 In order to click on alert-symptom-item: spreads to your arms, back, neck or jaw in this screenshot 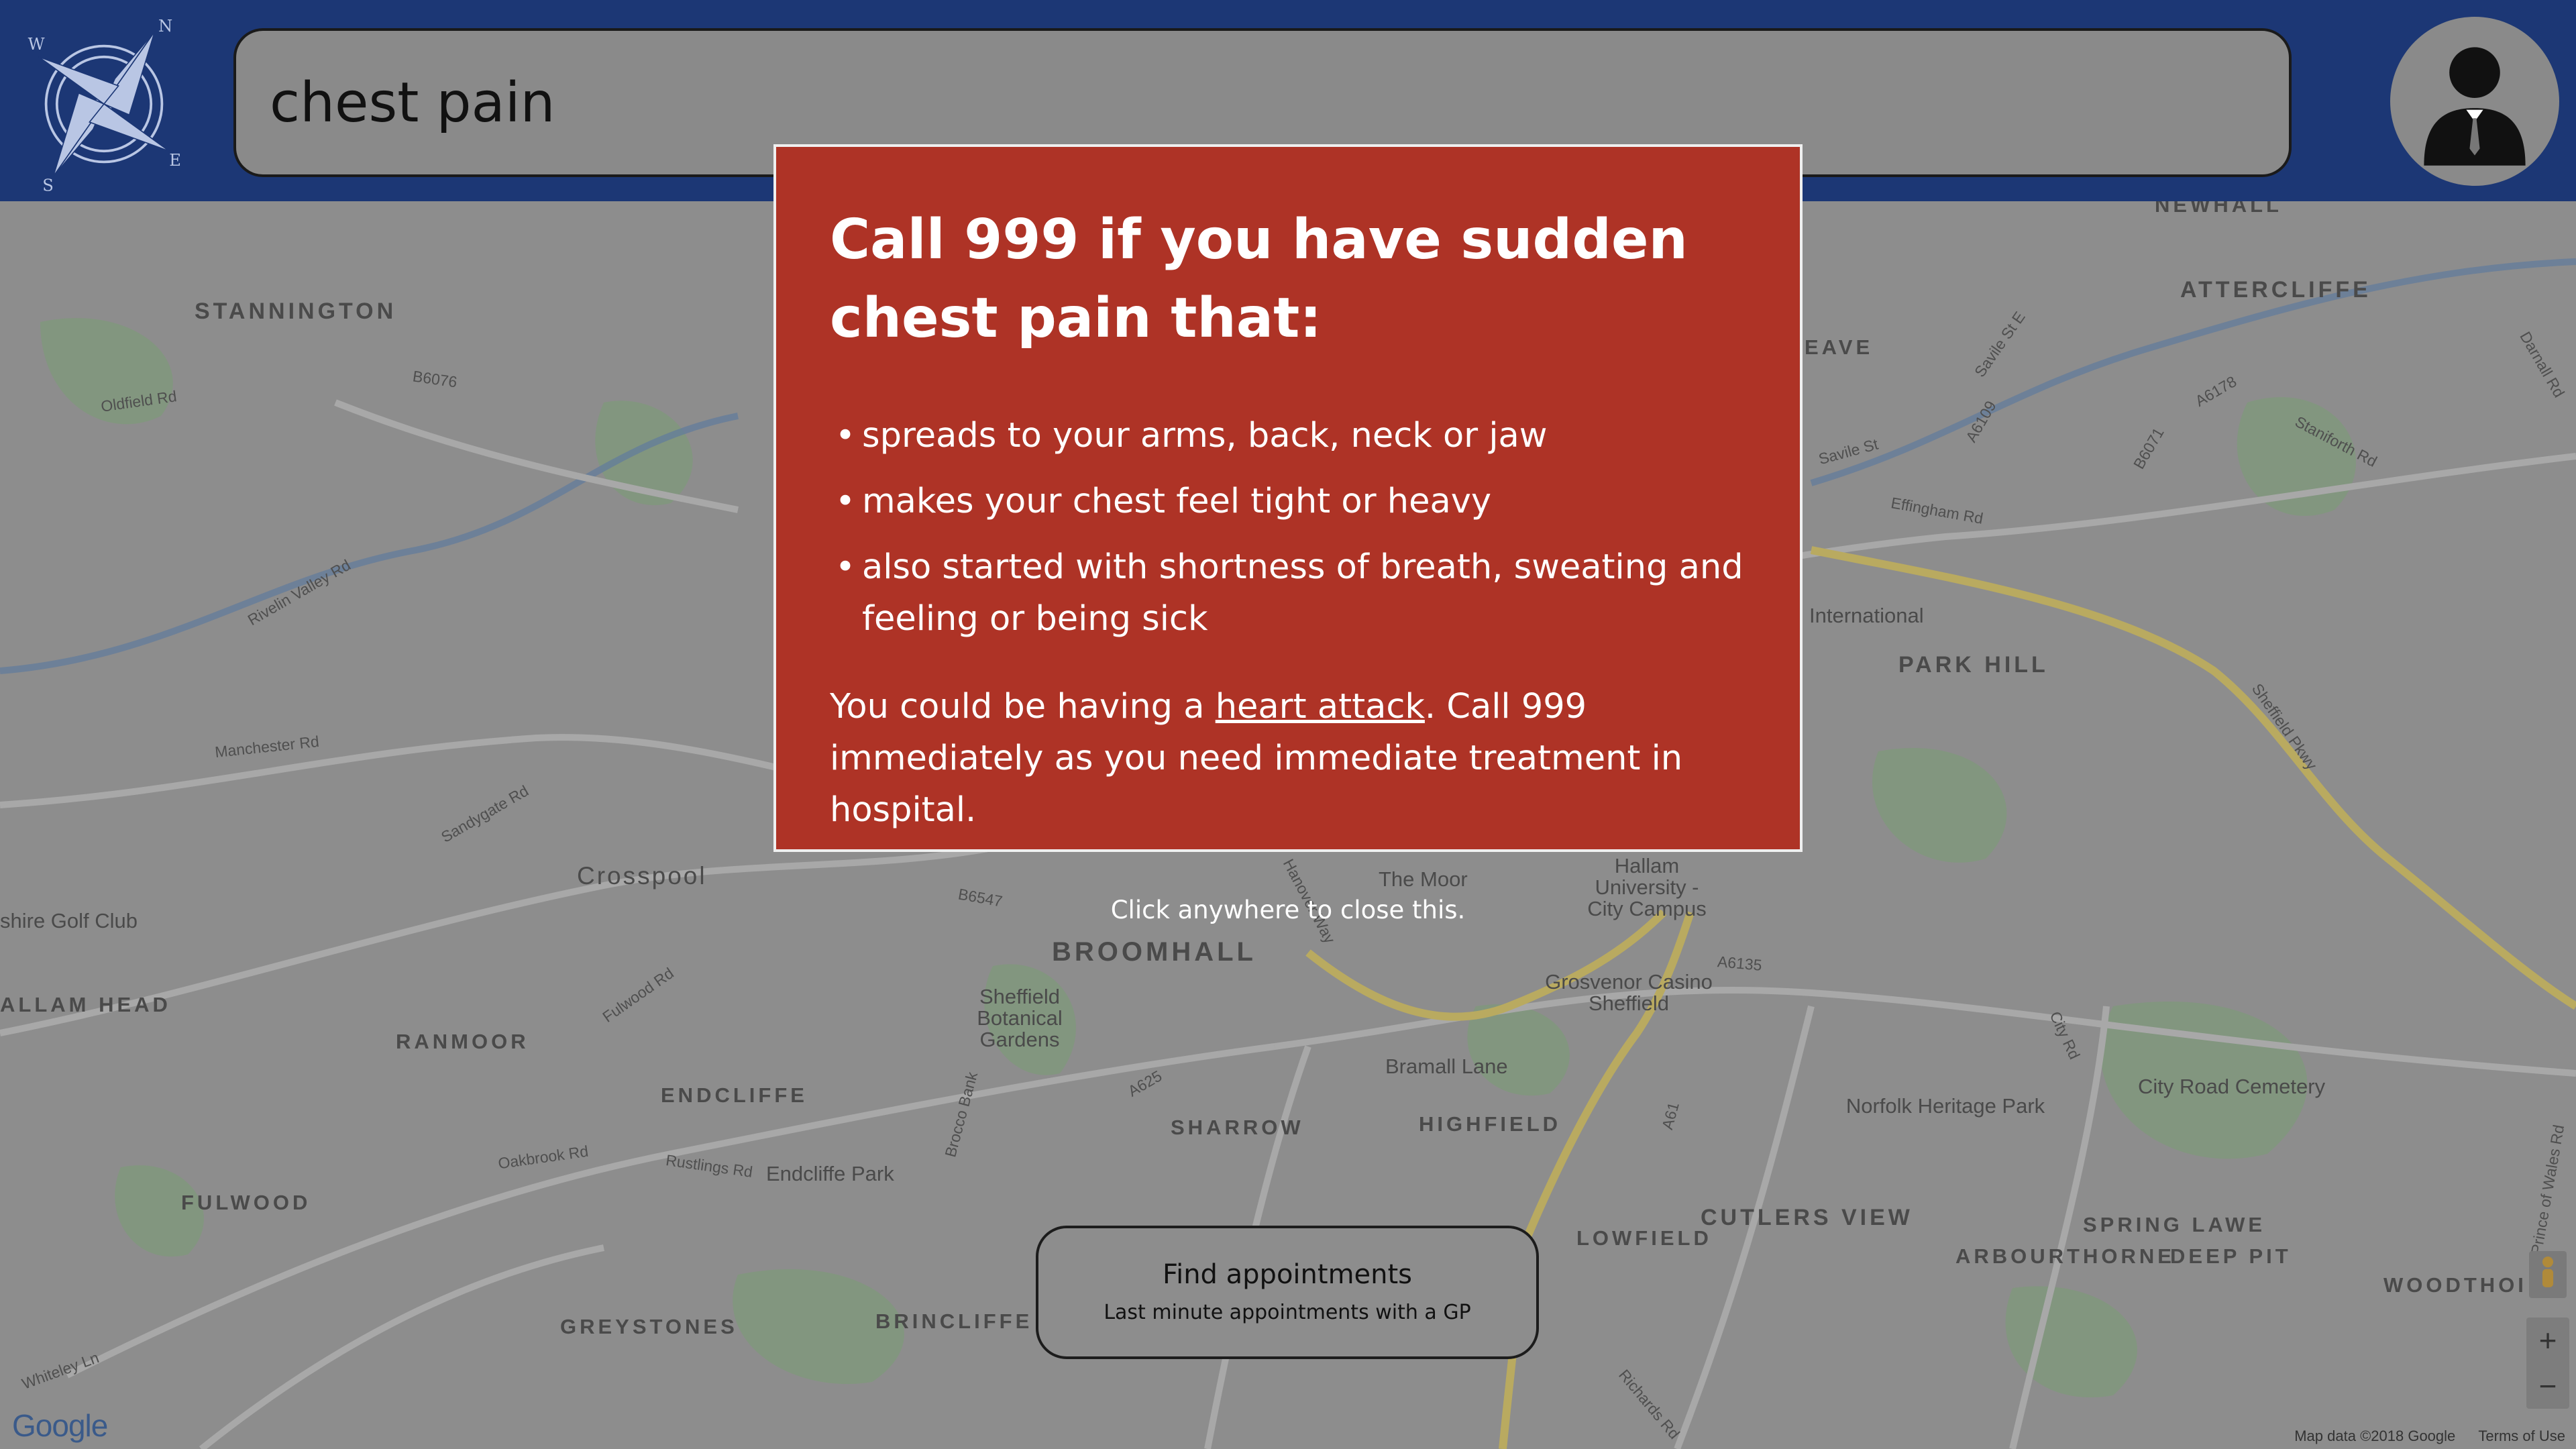, I will do `click(1288, 436)`.